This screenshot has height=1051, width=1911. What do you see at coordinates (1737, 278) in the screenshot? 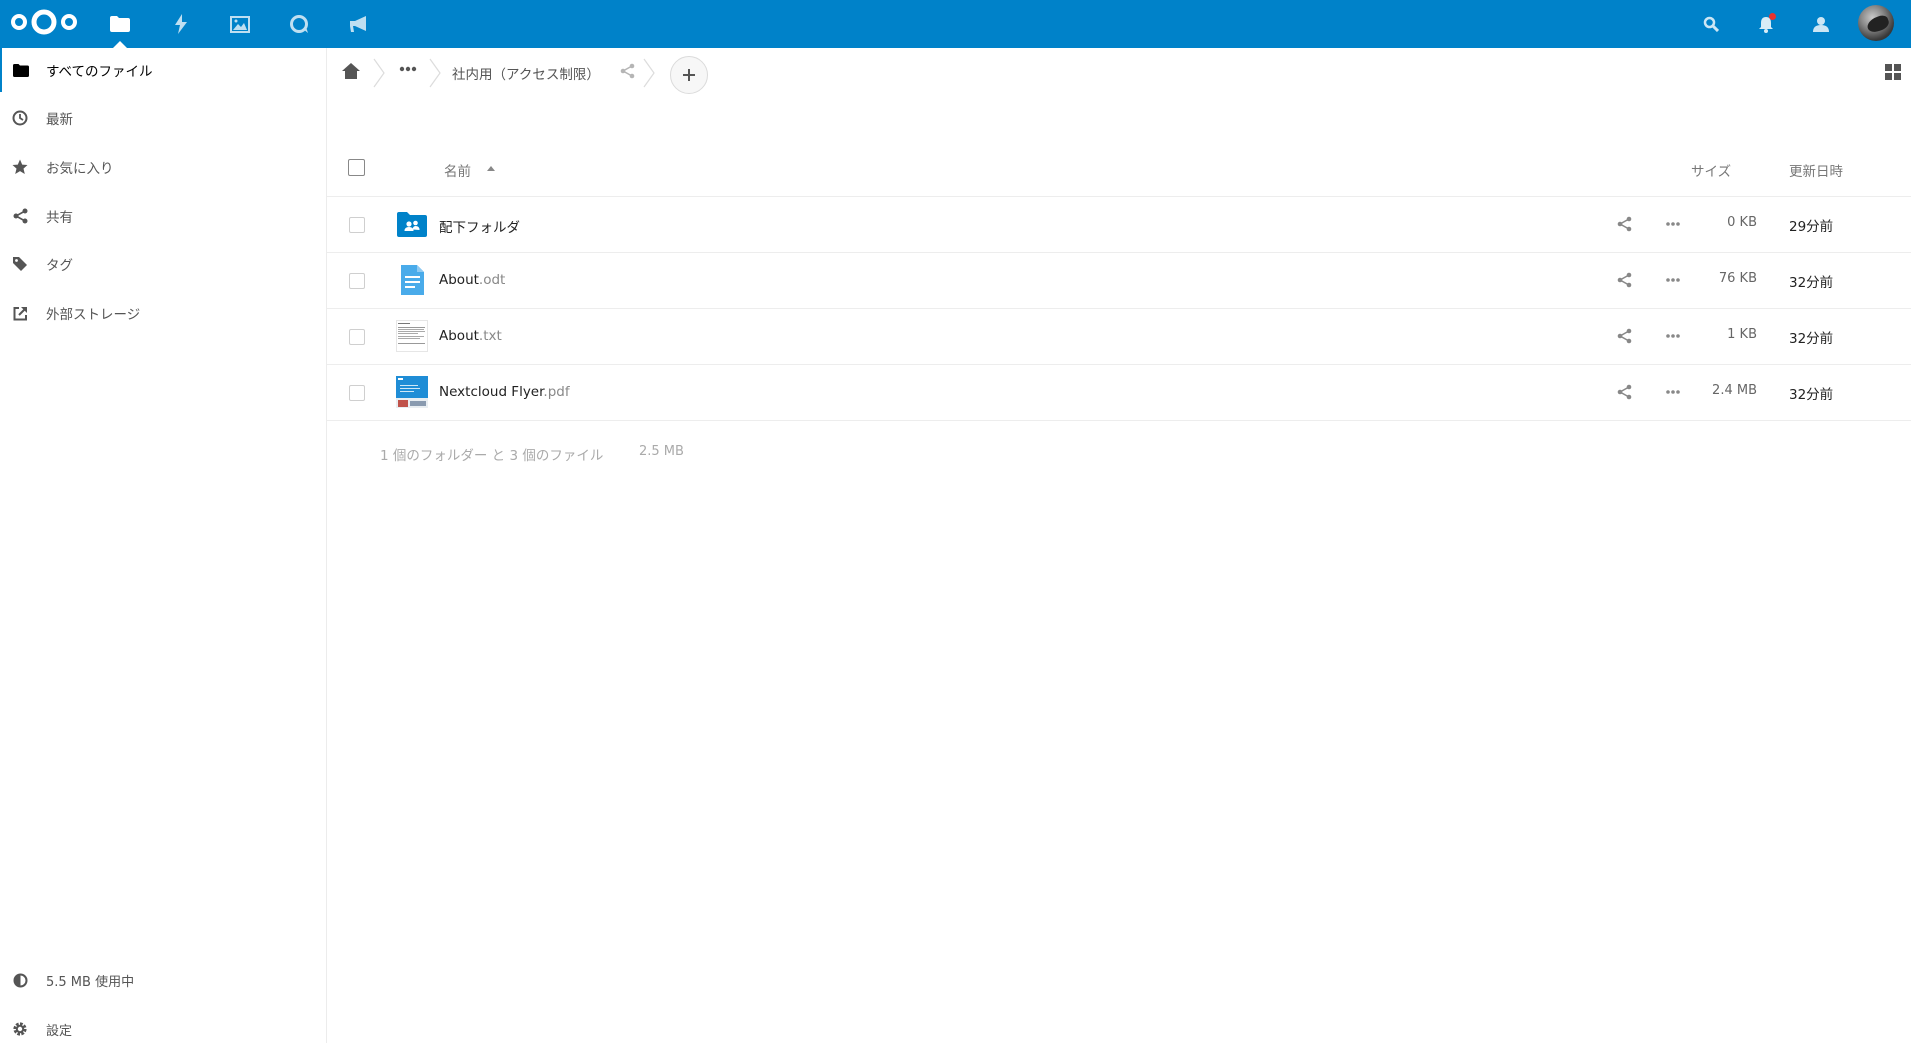
I see `file-size: 76 KB` at bounding box center [1737, 278].